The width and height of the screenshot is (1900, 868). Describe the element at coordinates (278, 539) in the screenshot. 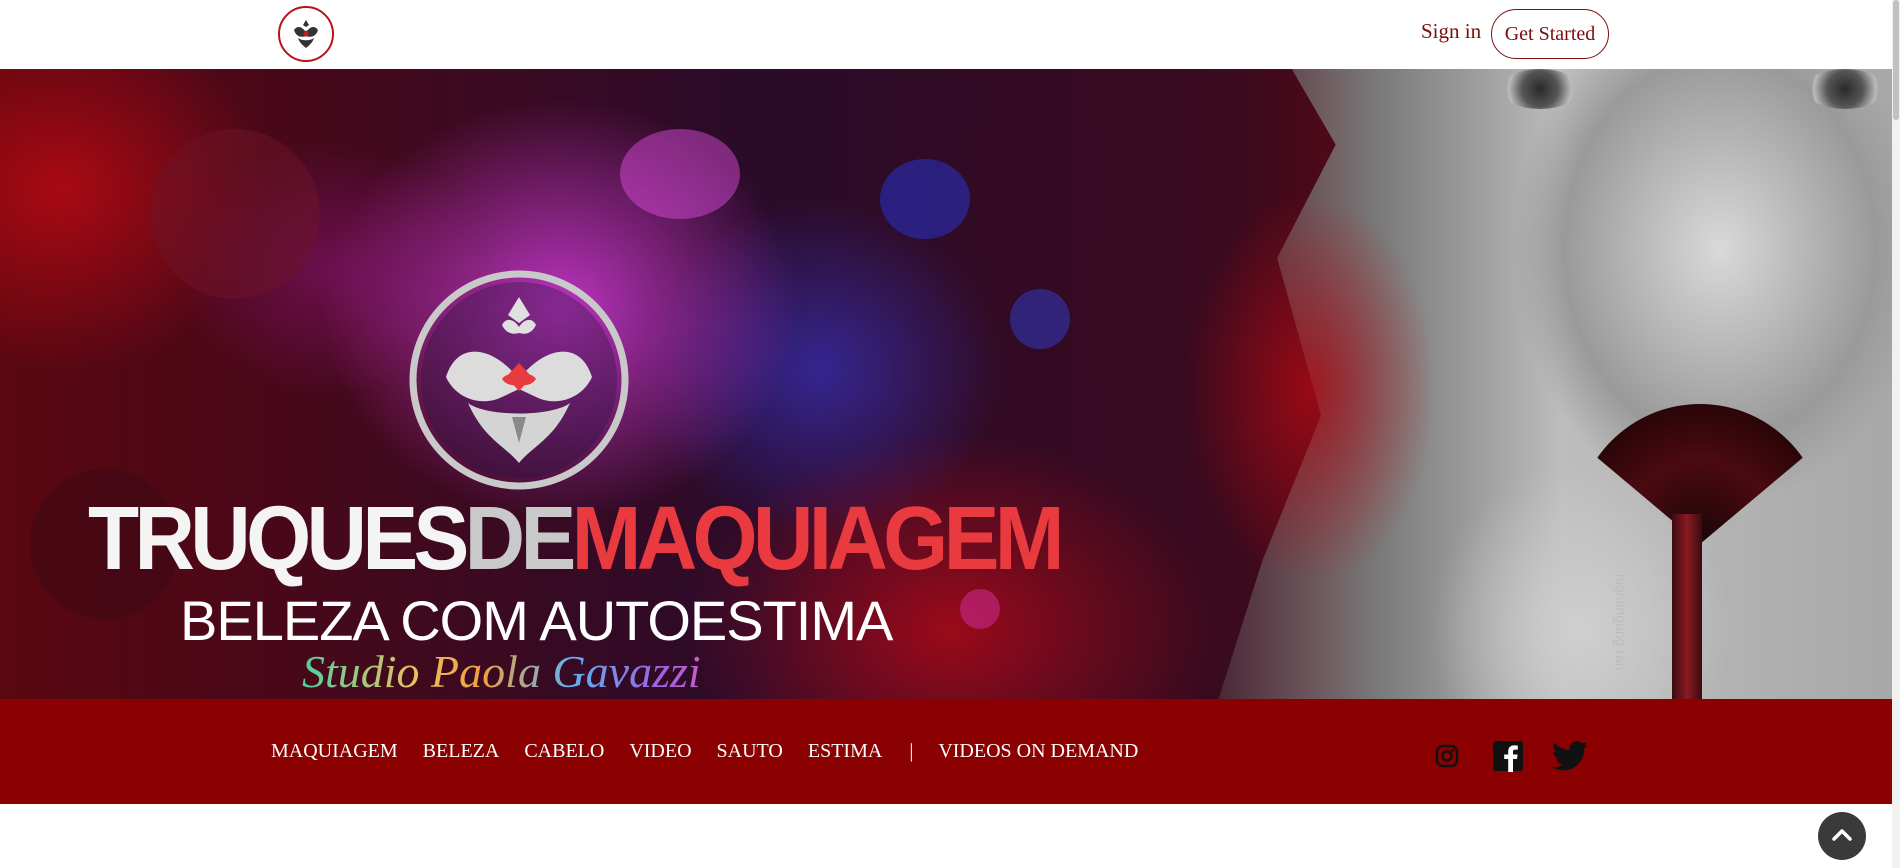

I see `brand-word-truques: TRUQUES` at that location.